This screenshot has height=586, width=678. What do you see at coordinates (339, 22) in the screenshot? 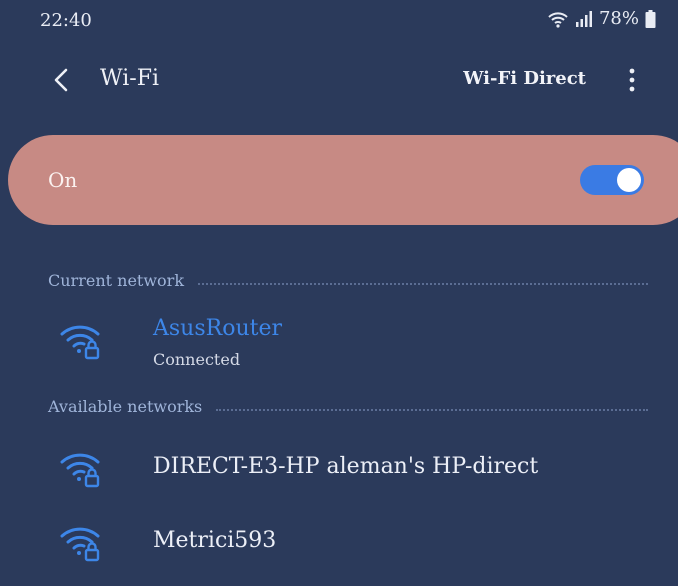
I see `status-bar: 22:40 78%` at bounding box center [339, 22].